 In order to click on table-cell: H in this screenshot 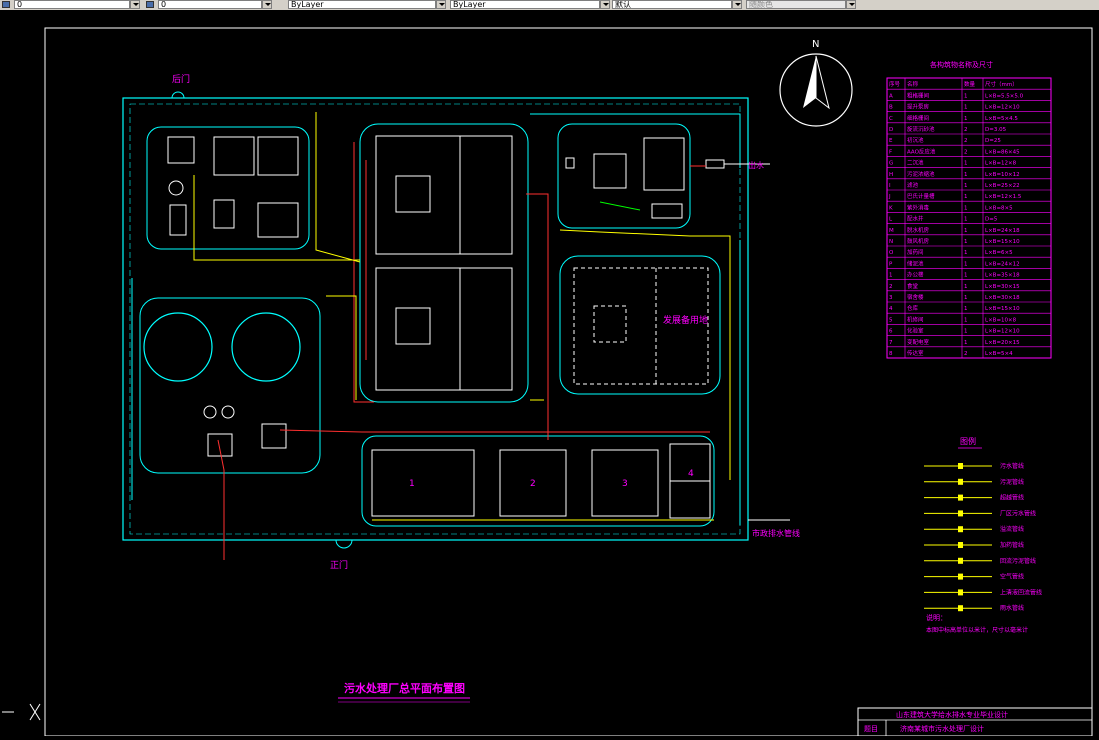, I will do `click(891, 175)`.